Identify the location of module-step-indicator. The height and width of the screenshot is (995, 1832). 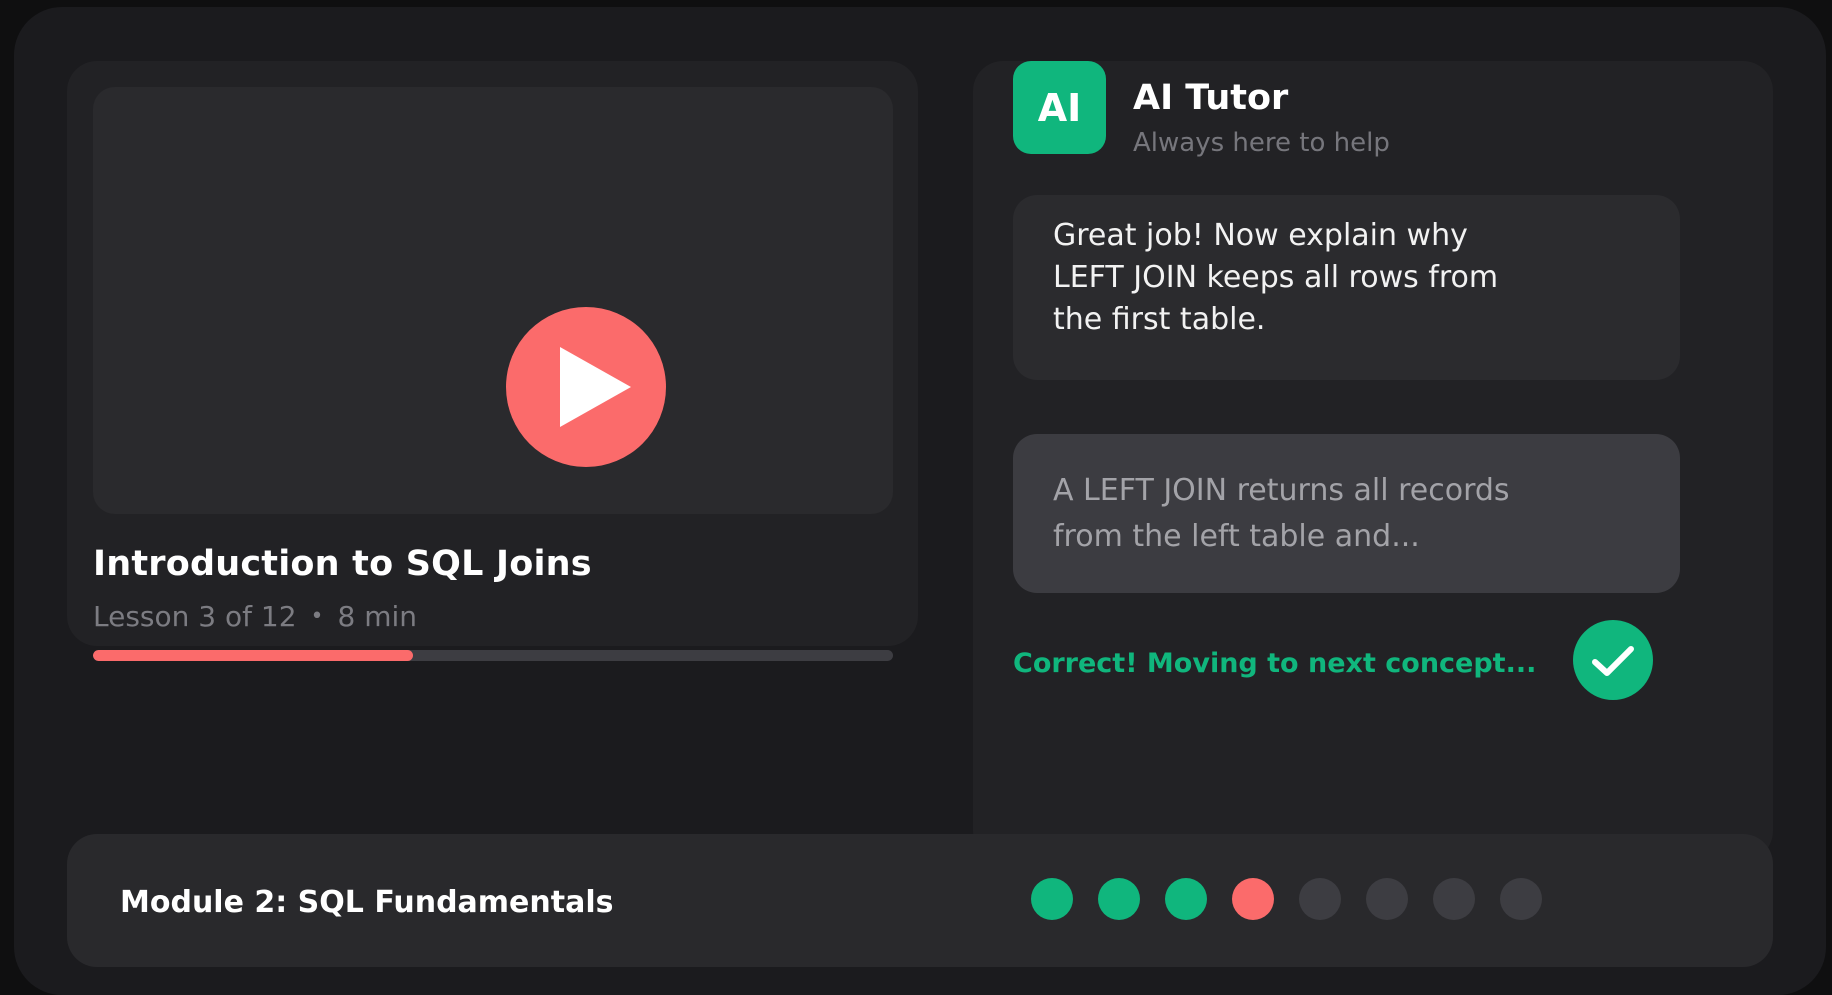
(1286, 899).